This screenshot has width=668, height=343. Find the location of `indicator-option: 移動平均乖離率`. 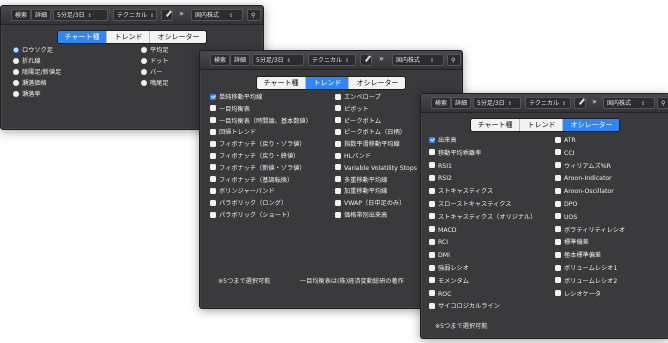

indicator-option: 移動平均乖離率 is located at coordinates (455, 153).